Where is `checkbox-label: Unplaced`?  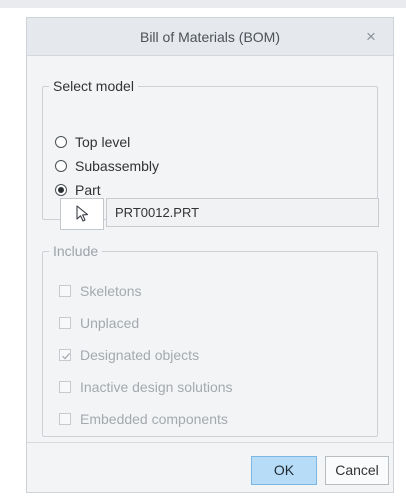 checkbox-label: Unplaced is located at coordinates (110, 323).